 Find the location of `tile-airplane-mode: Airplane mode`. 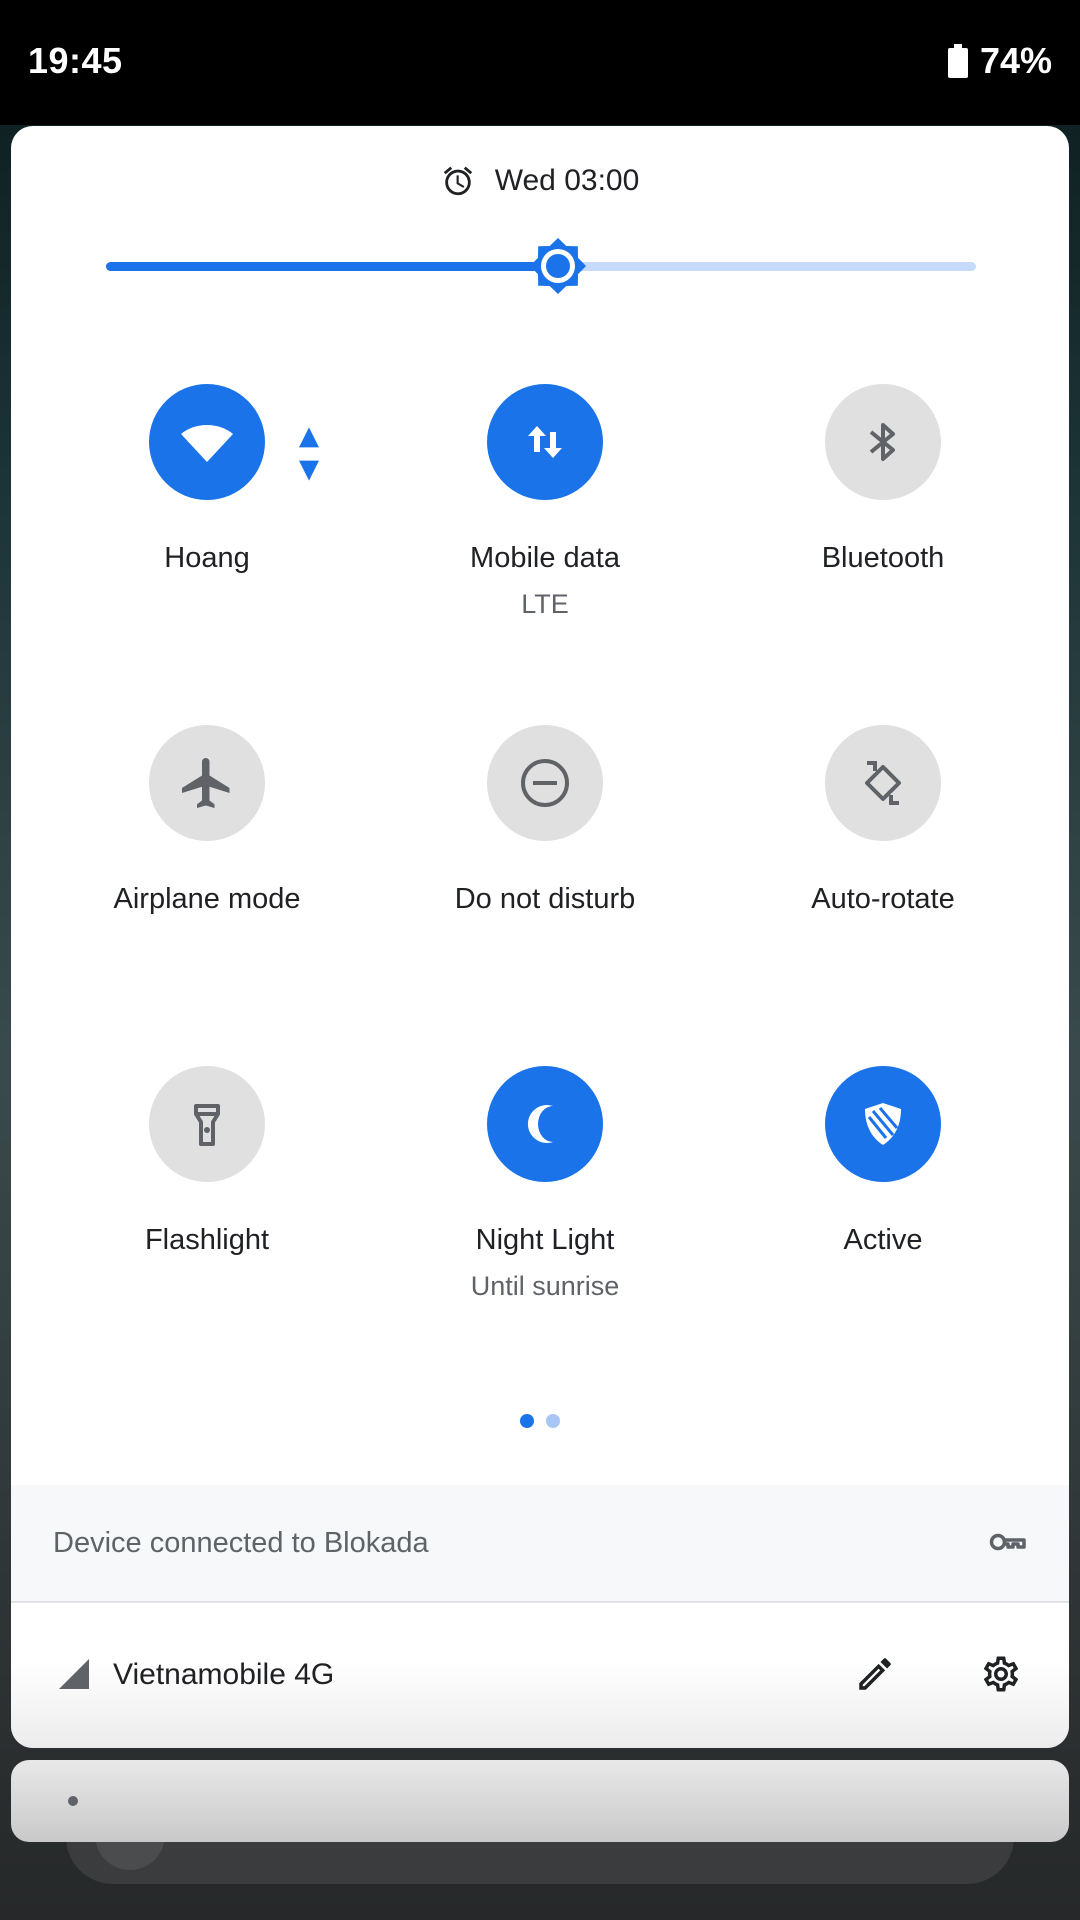

tile-airplane-mode: Airplane mode is located at coordinates (207, 820).